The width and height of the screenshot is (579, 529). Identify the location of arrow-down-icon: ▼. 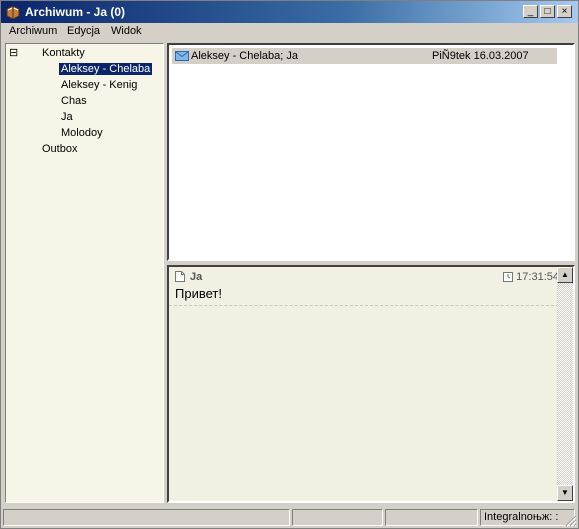
(565, 492).